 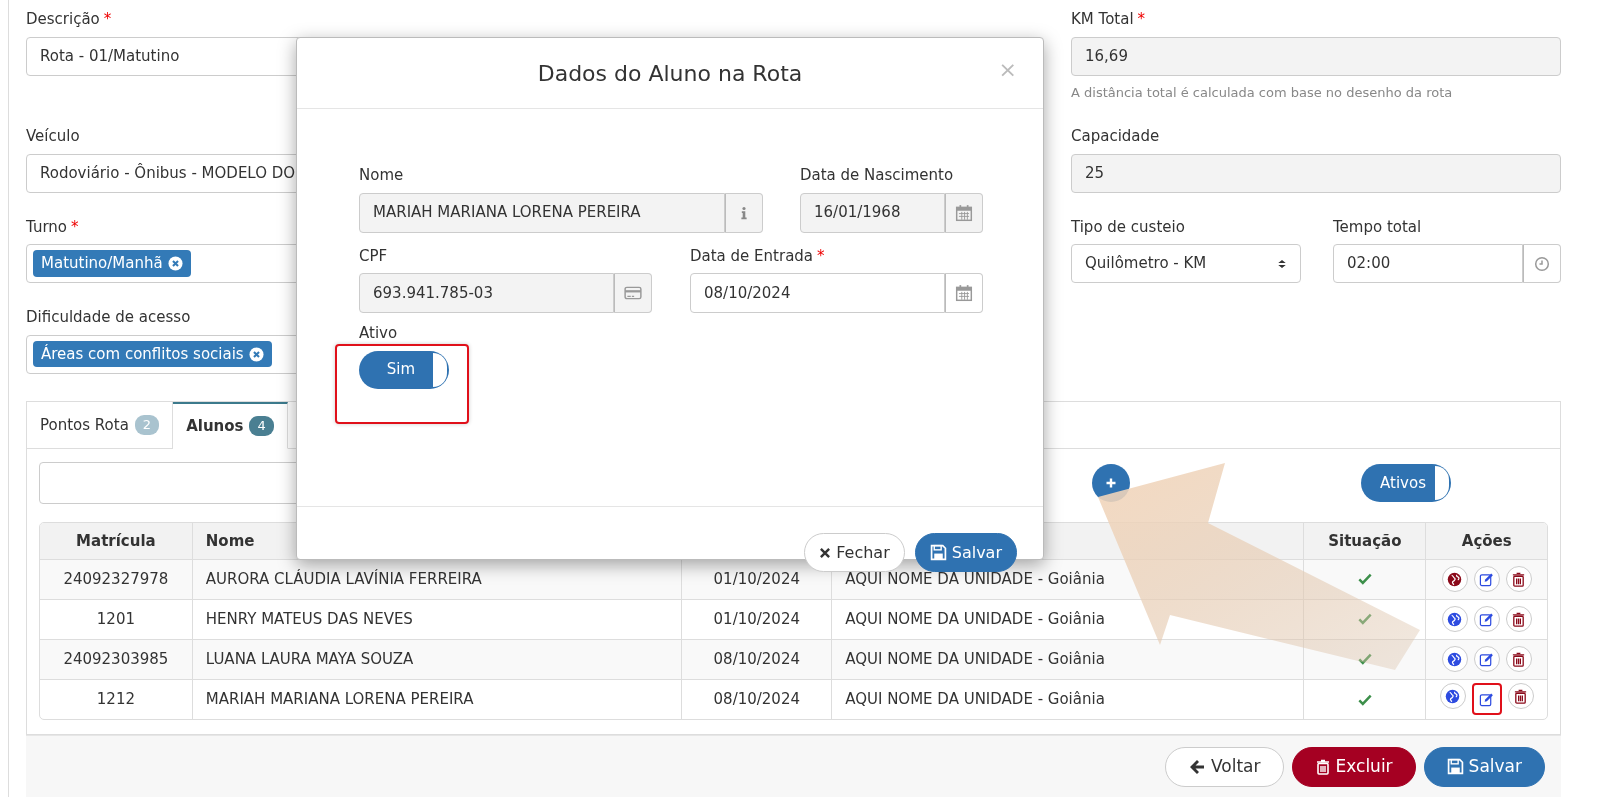 I want to click on table-cell: 01/10/2024, so click(x=756, y=579).